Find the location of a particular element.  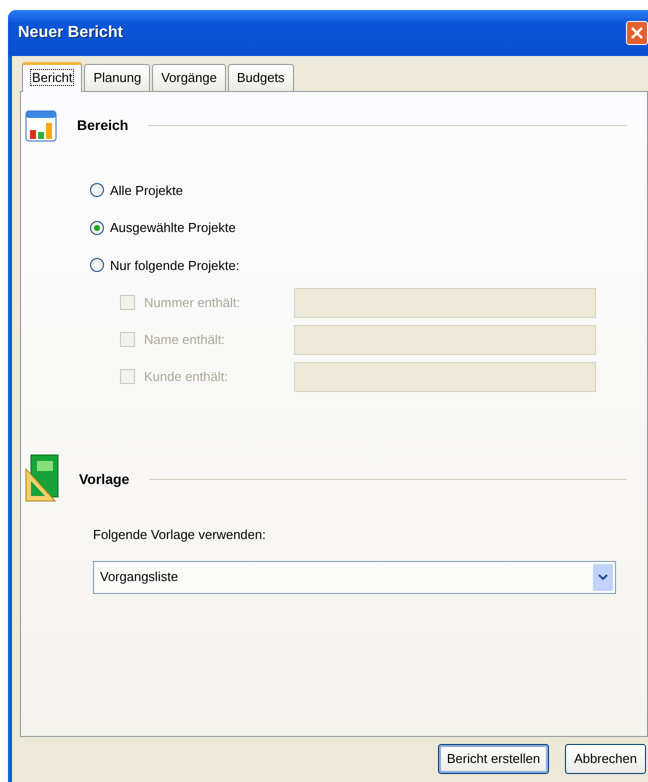

close-icon is located at coordinates (637, 33).